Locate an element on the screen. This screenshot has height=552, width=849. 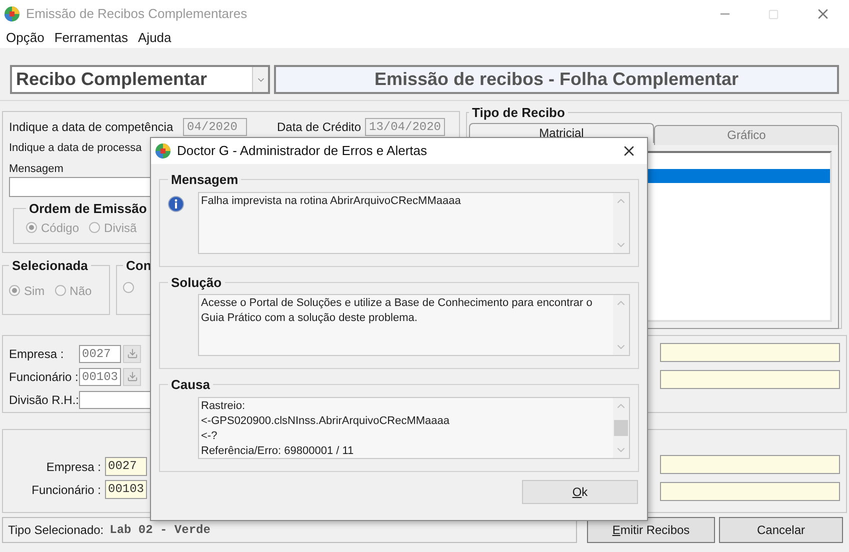
ok-button: Ok is located at coordinates (580, 492).